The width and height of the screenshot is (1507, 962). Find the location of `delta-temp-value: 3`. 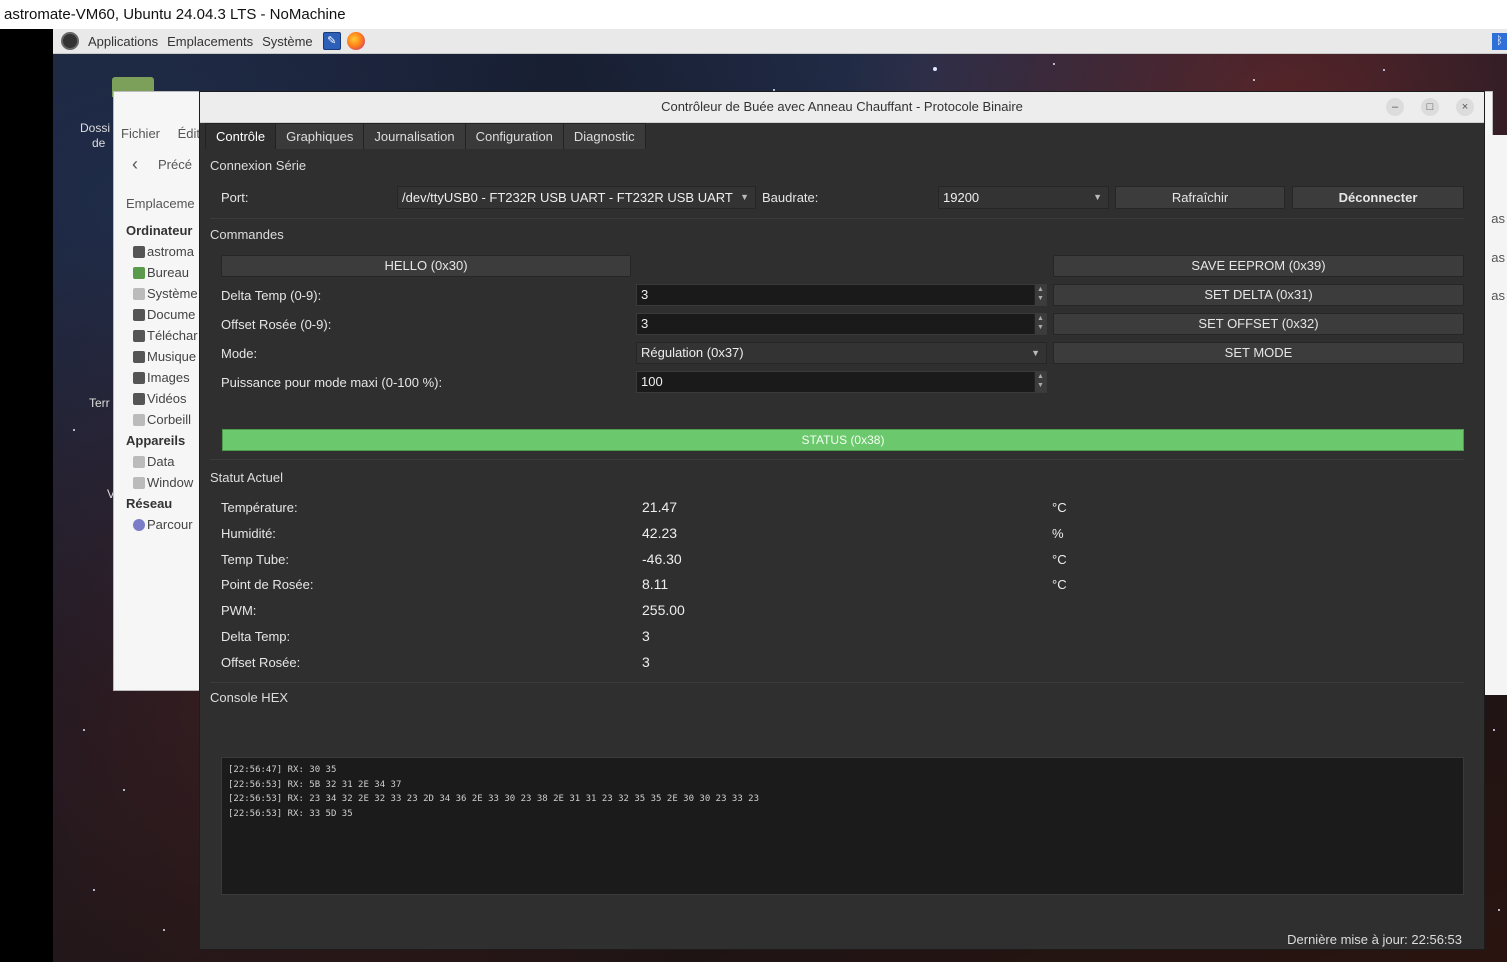

delta-temp-value: 3 is located at coordinates (645, 294).